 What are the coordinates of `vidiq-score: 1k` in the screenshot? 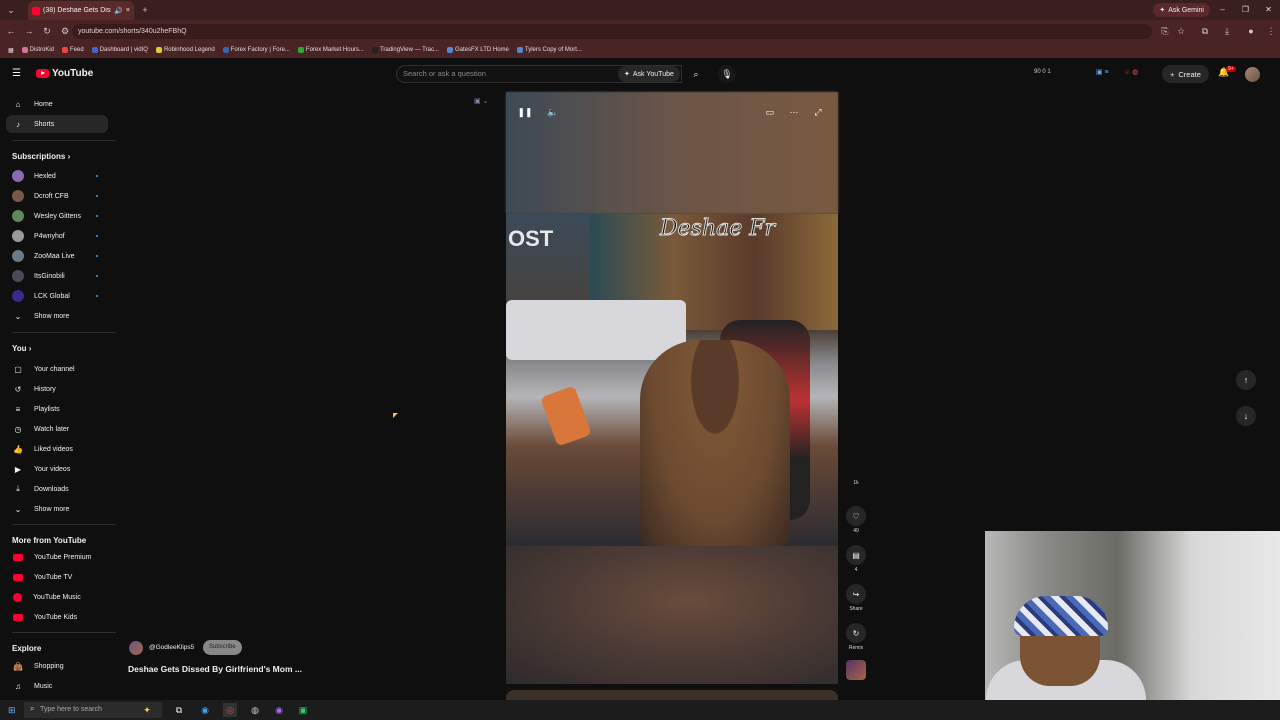 It's located at (856, 482).